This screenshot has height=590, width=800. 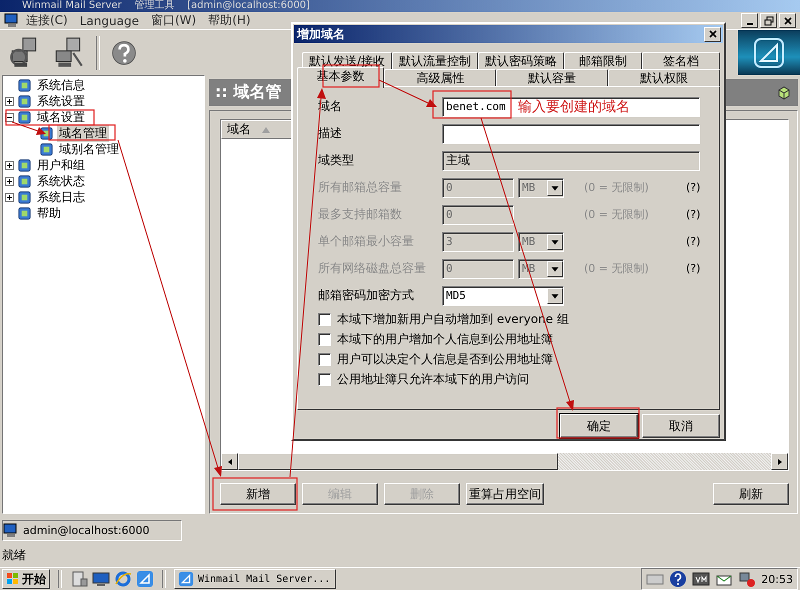 What do you see at coordinates (61, 85) in the screenshot?
I see `tree-item: 系统信息` at bounding box center [61, 85].